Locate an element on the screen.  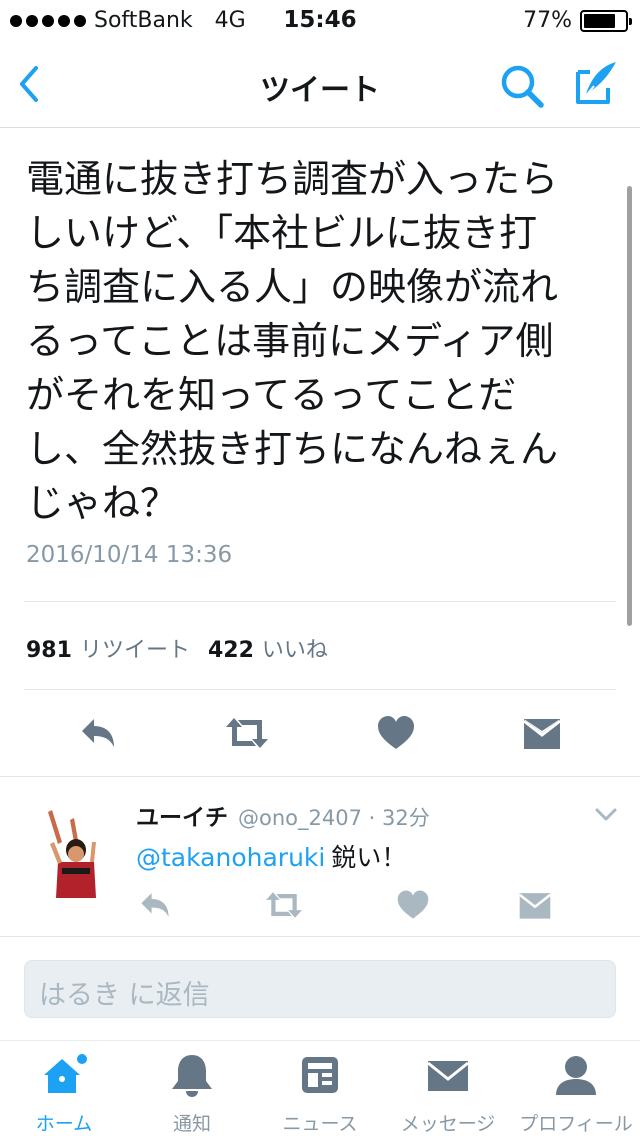
reply-text: @takanoharuki 鋭い！ is located at coordinates (271, 856).